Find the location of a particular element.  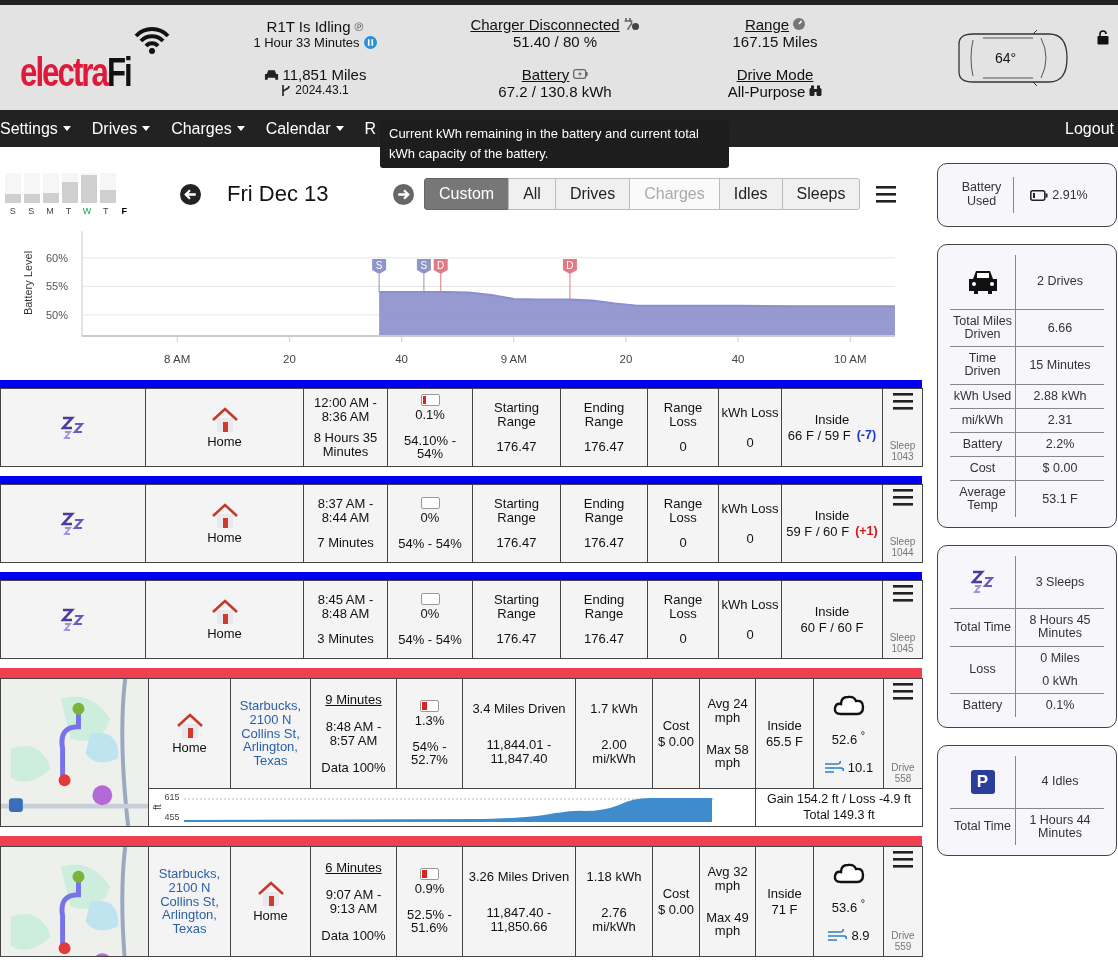

caret-icon is located at coordinates (339, 128).